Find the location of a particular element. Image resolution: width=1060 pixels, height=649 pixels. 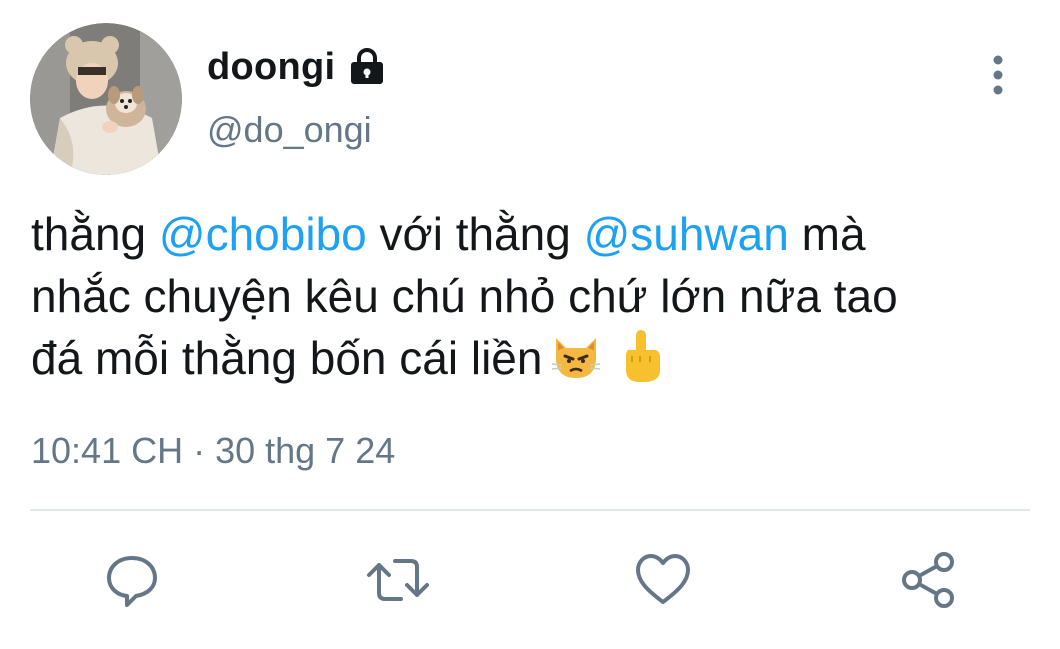

tweet-timestamp: 10:41 CH · 30 thg 7 24 is located at coordinates (213, 451).